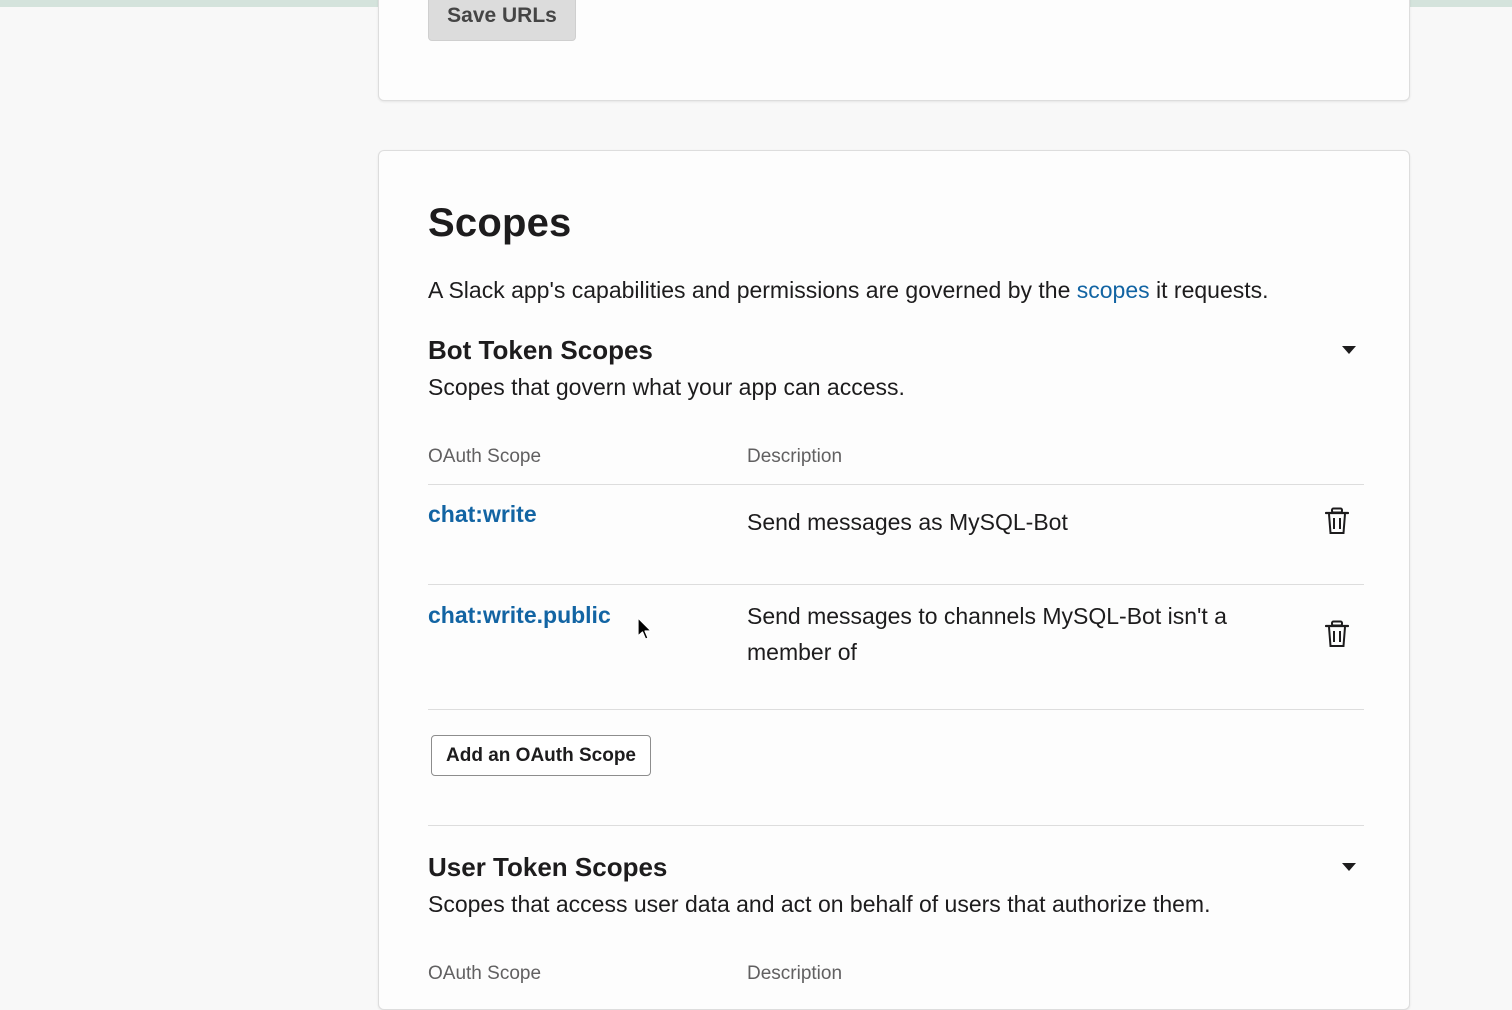 The height and width of the screenshot is (1010, 1512). Describe the element at coordinates (795, 456) in the screenshot. I see `column-header-description: Description` at that location.